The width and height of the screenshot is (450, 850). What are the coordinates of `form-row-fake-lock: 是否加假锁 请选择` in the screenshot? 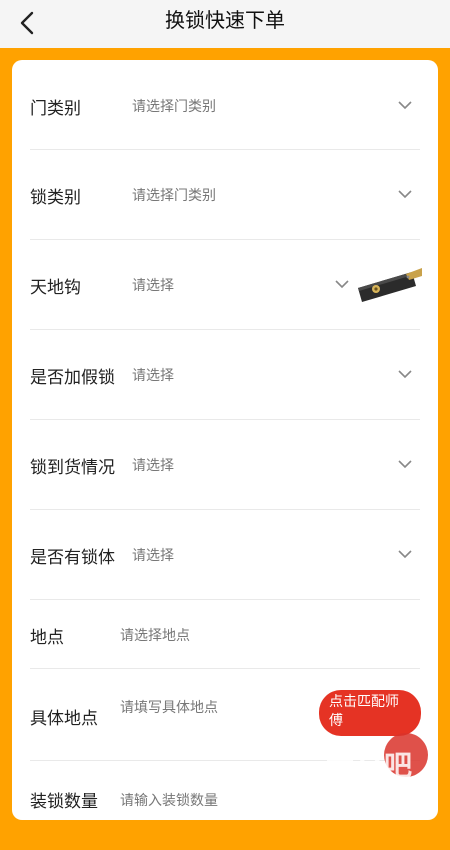 It's located at (225, 374).